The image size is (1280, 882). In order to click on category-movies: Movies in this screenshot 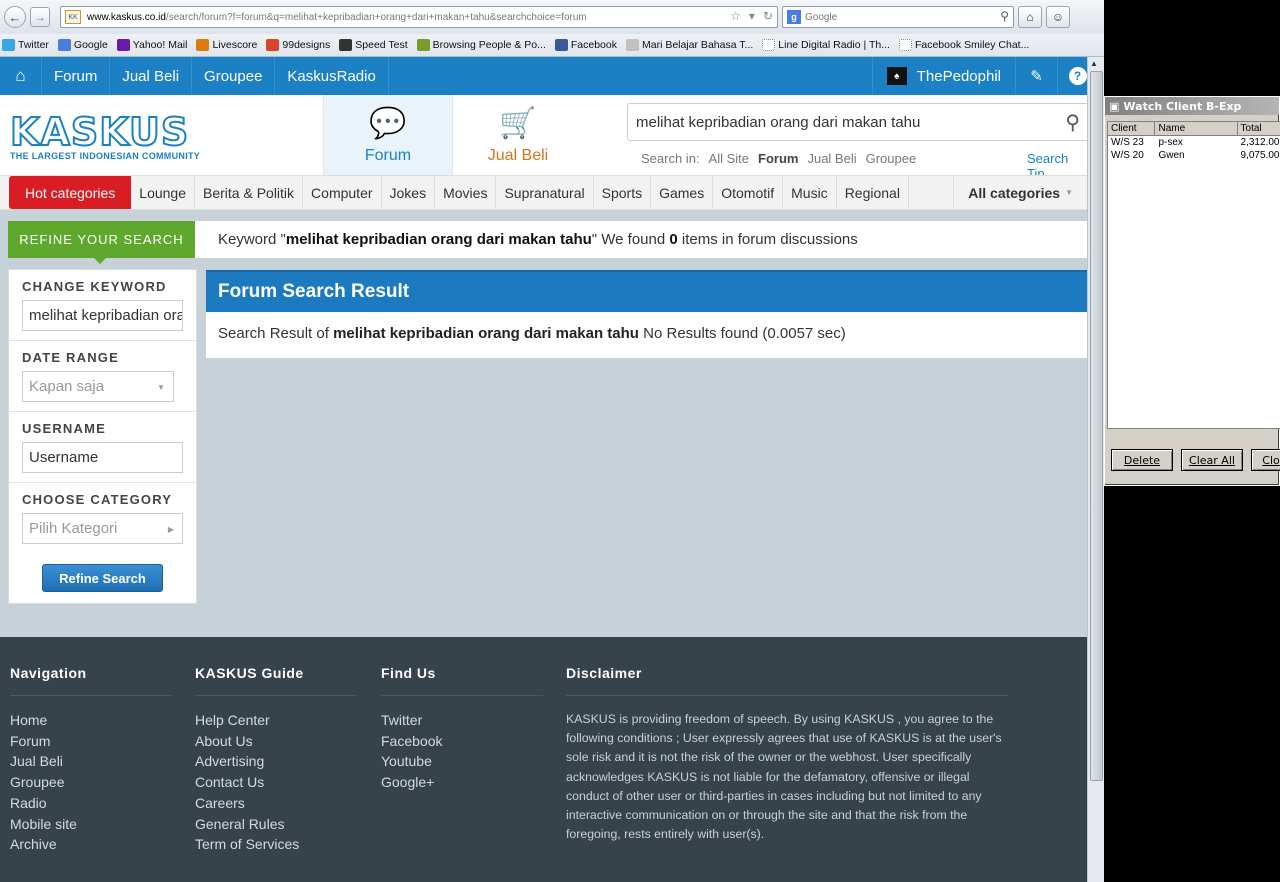, I will do `click(466, 192)`.